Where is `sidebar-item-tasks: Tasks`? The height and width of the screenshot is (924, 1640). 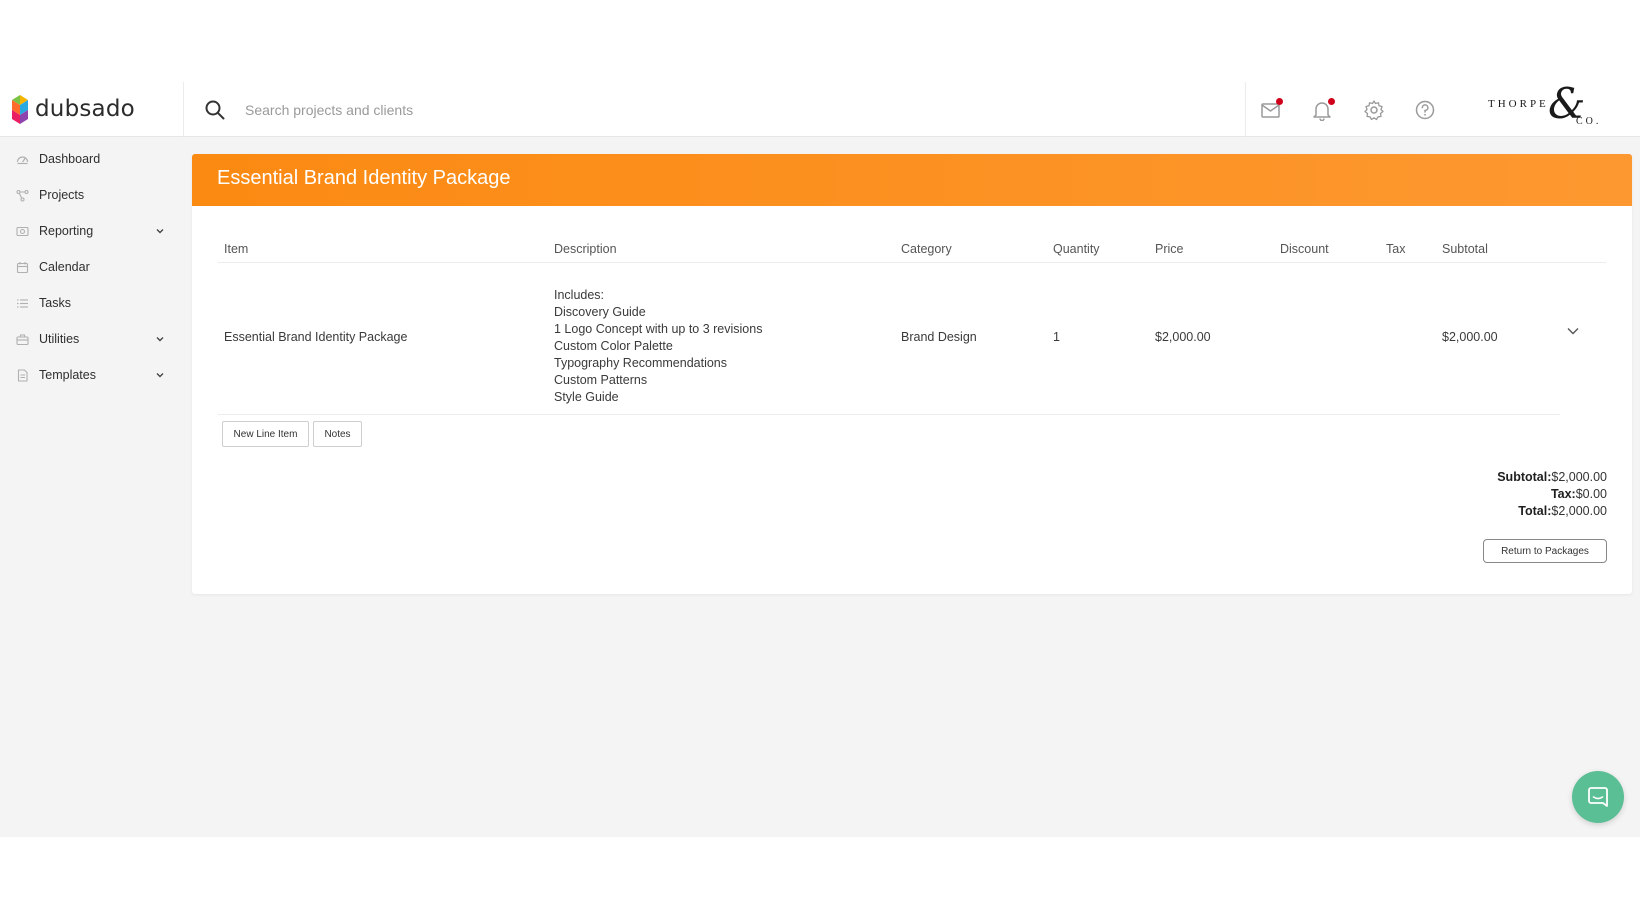
sidebar-item-tasks: Tasks is located at coordinates (91, 303).